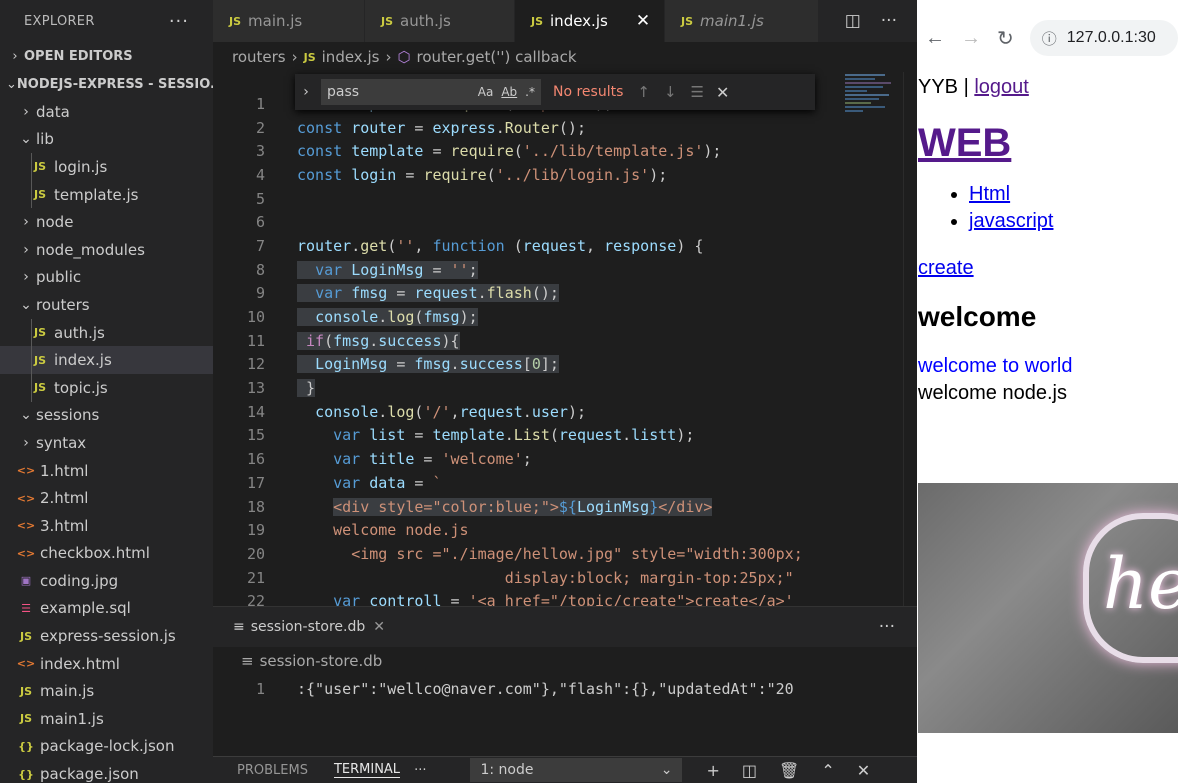  What do you see at coordinates (106, 112) in the screenshot?
I see `folder-item: › data` at bounding box center [106, 112].